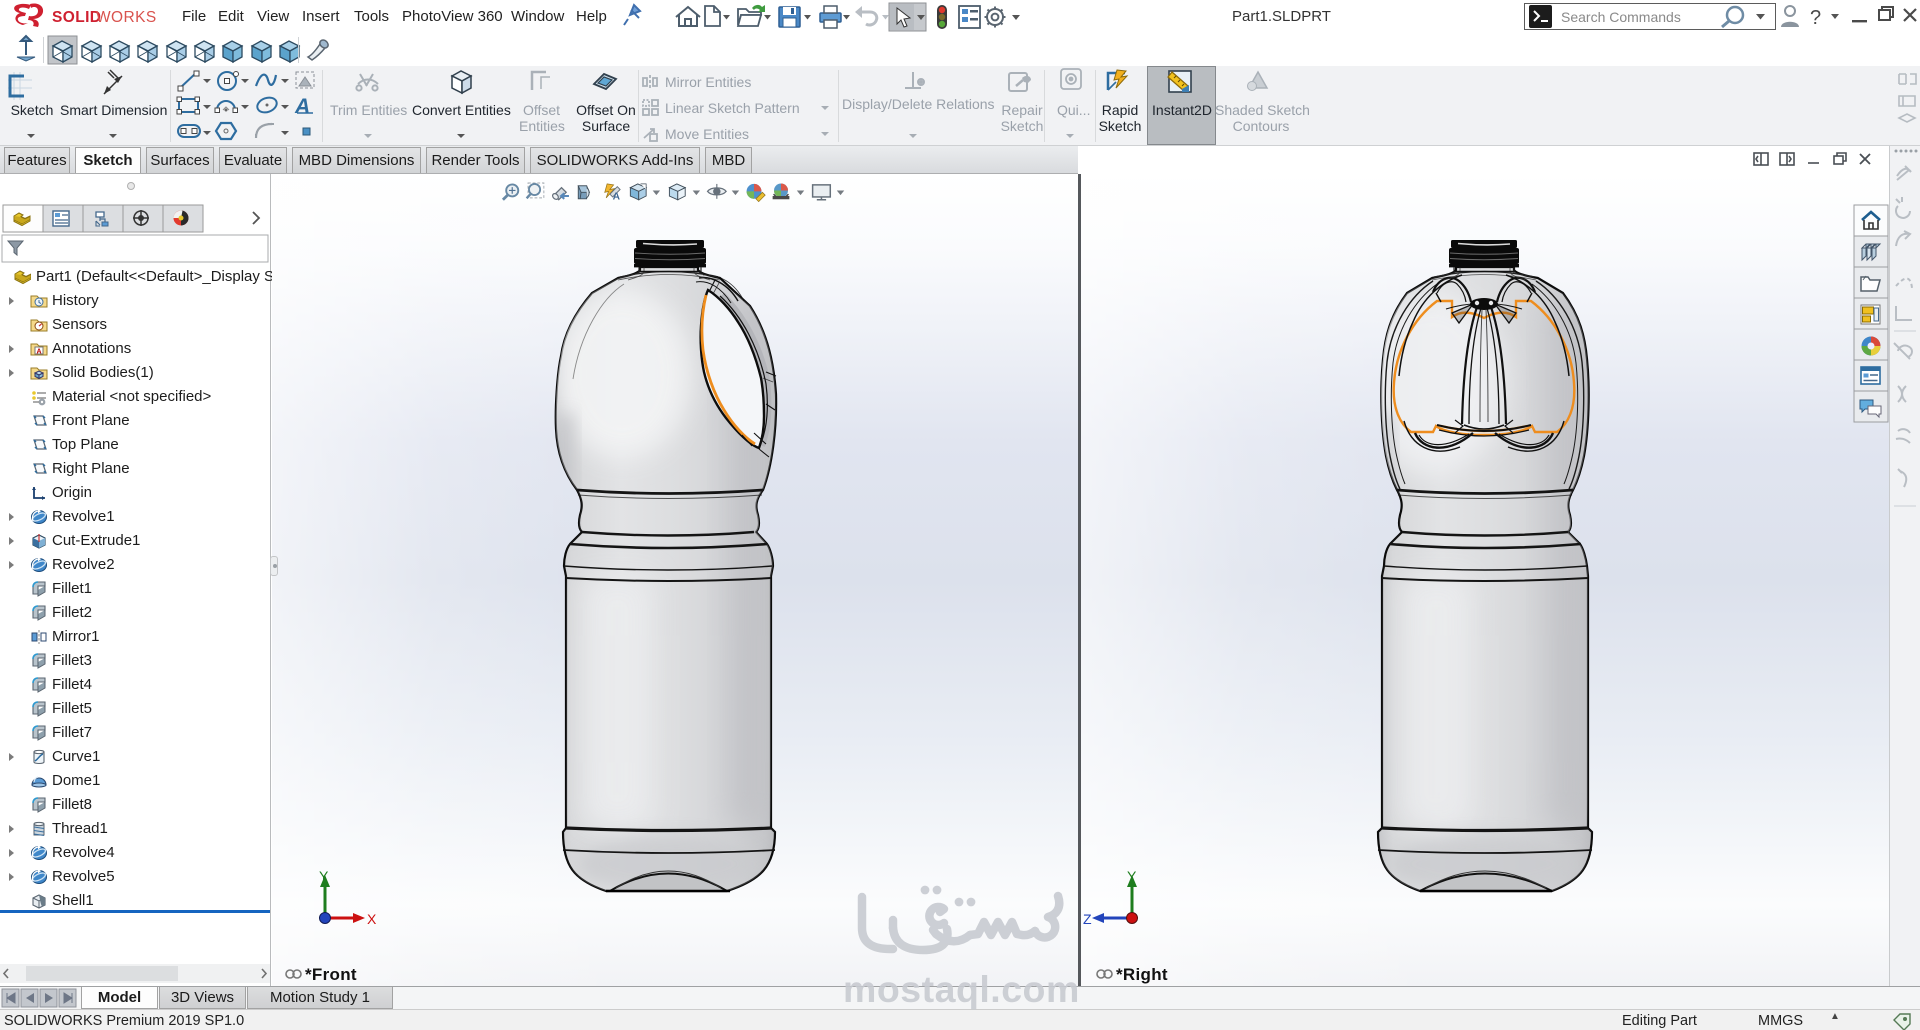 Image resolution: width=1920 pixels, height=1030 pixels. I want to click on svg-text: SOLID, so click(76, 17).